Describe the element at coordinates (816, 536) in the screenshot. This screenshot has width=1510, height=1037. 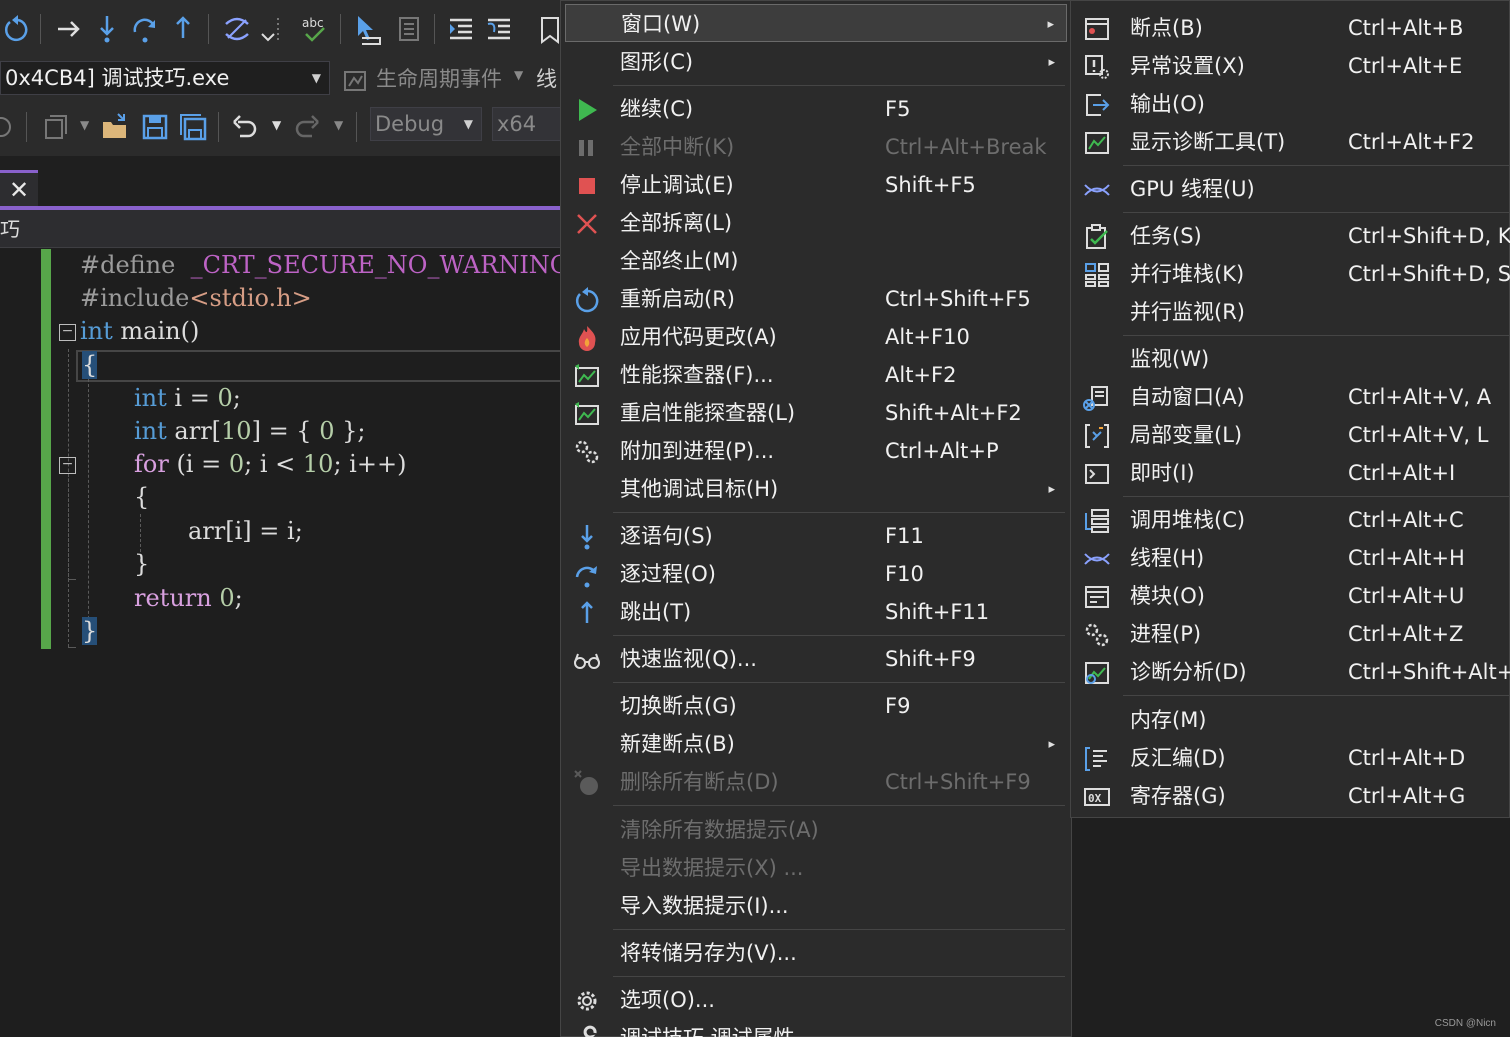
I see `menu-item-step-into: 逐语句(S) F11` at that location.